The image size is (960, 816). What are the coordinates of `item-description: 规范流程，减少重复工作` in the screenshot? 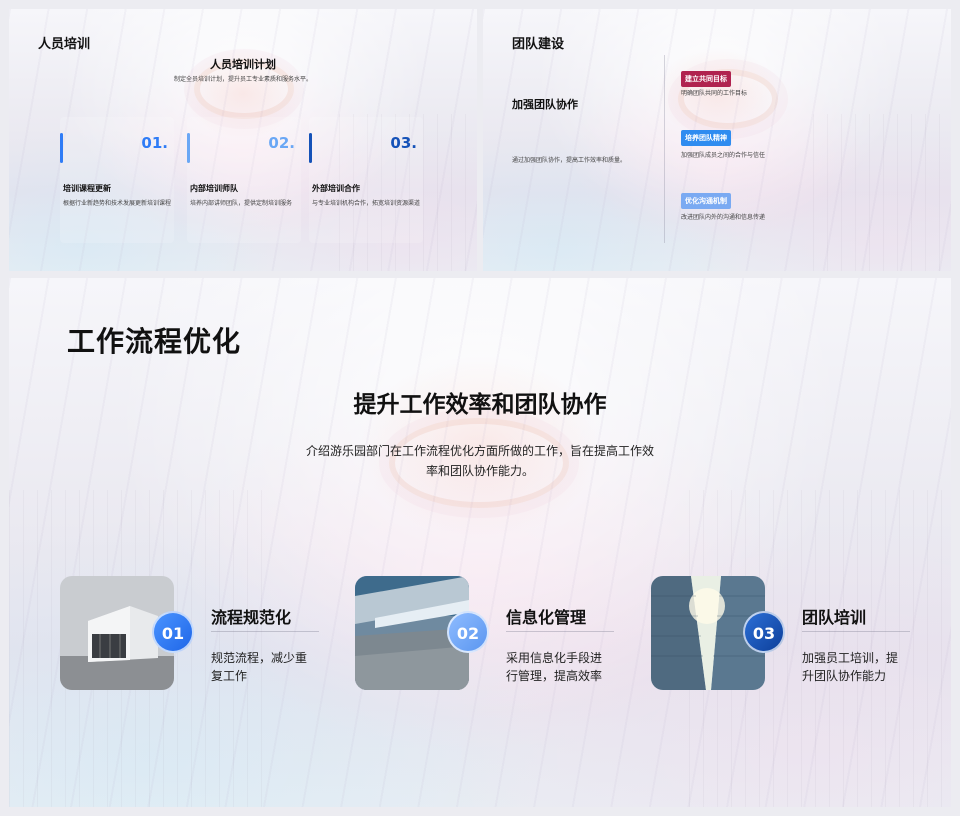 It's located at (259, 667).